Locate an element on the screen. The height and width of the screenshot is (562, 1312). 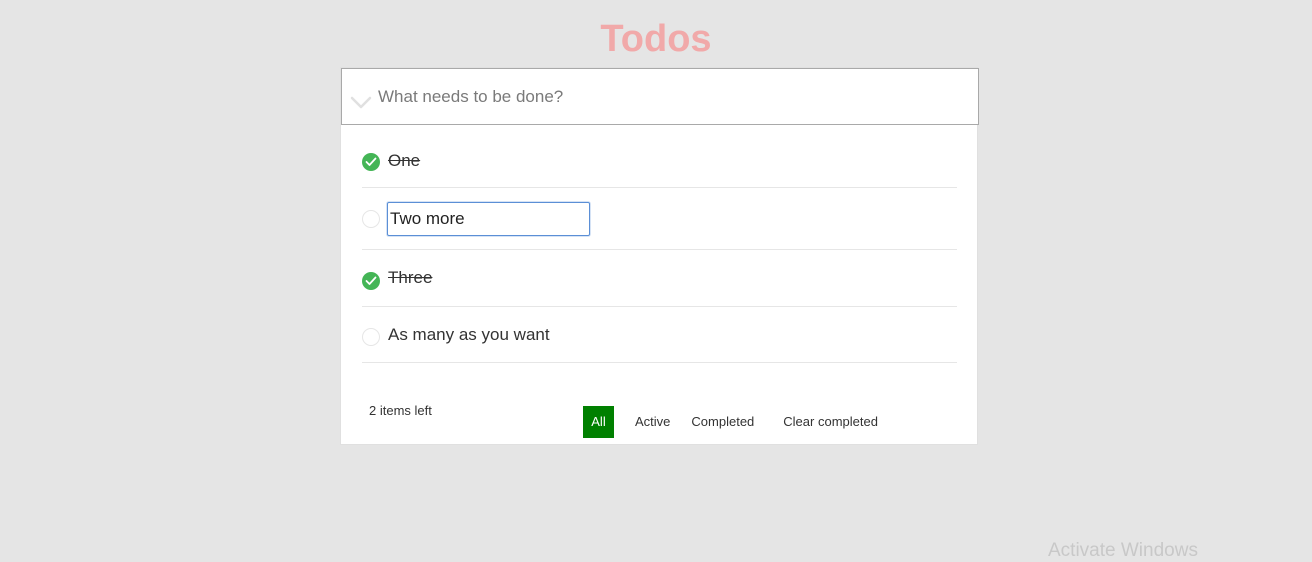
clear-completed-button: Clear completed is located at coordinates (830, 422).